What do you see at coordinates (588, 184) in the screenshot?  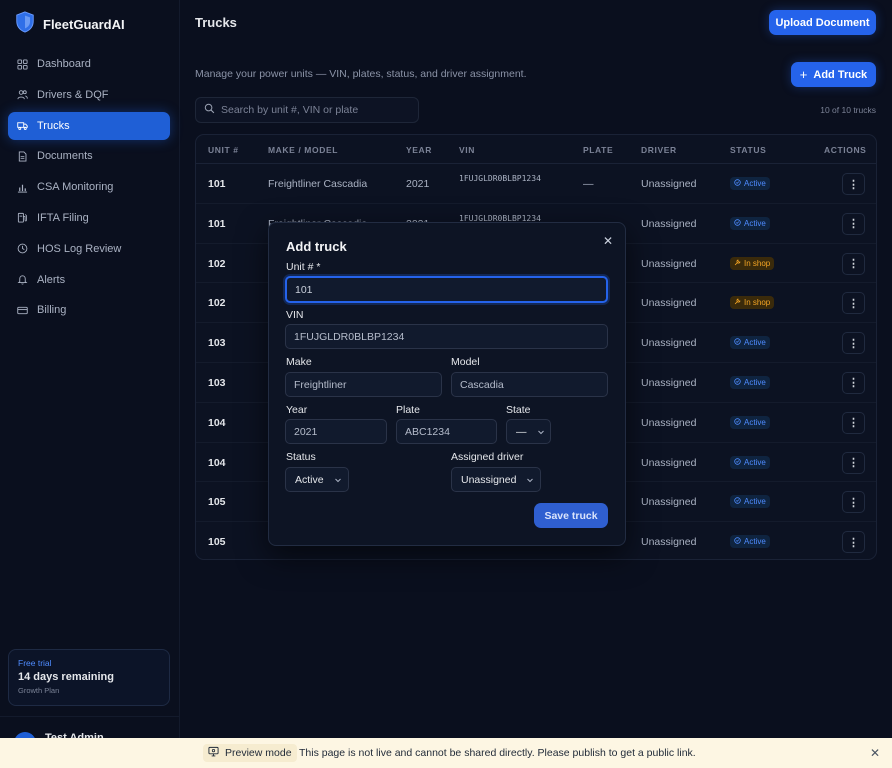 I see `plate-cell: —` at bounding box center [588, 184].